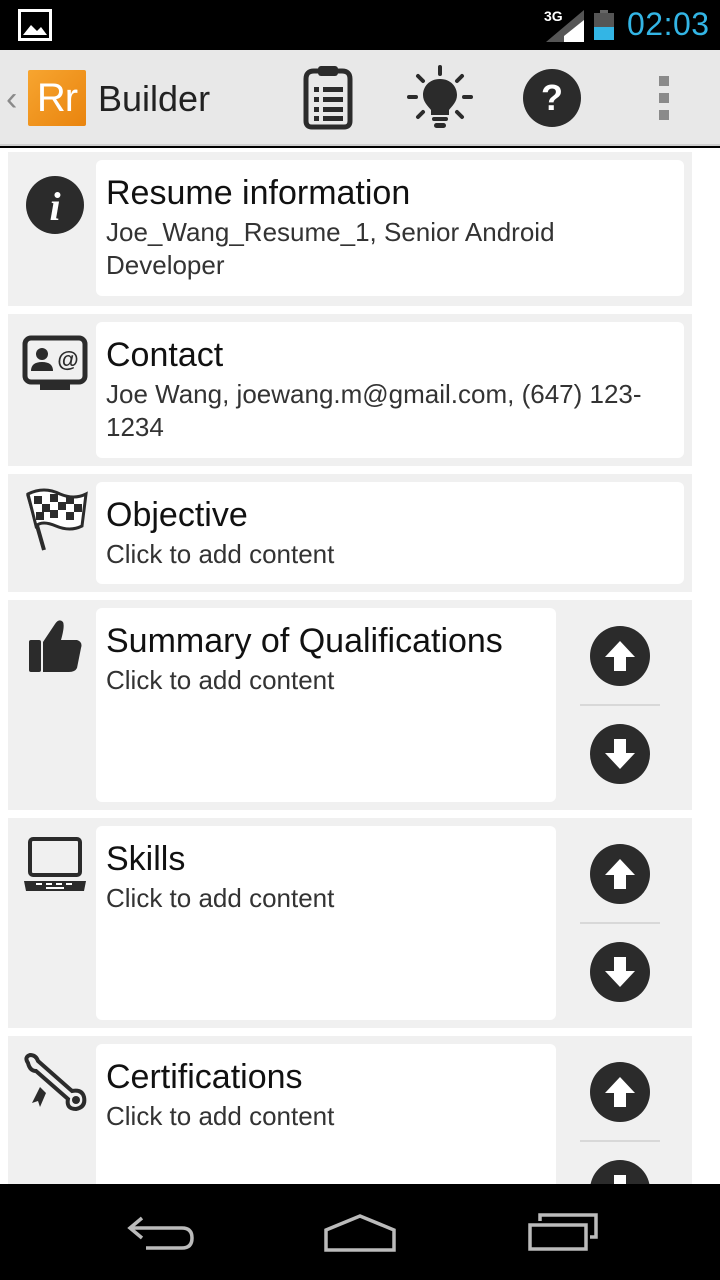 The height and width of the screenshot is (1280, 720). Describe the element at coordinates (326, 923) in the screenshot. I see `section-card: Skills Click to add content` at that location.